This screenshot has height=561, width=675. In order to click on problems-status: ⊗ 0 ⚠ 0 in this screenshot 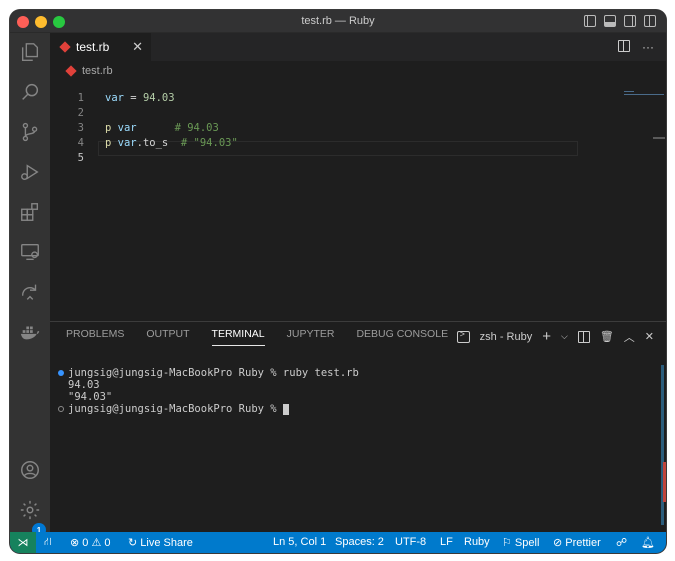, I will do `click(90, 542)`.